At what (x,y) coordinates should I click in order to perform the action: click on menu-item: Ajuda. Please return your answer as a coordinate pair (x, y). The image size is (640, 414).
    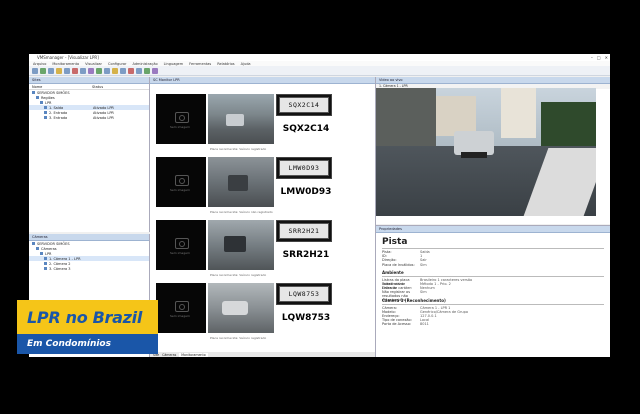
    Looking at the image, I should click on (246, 64).